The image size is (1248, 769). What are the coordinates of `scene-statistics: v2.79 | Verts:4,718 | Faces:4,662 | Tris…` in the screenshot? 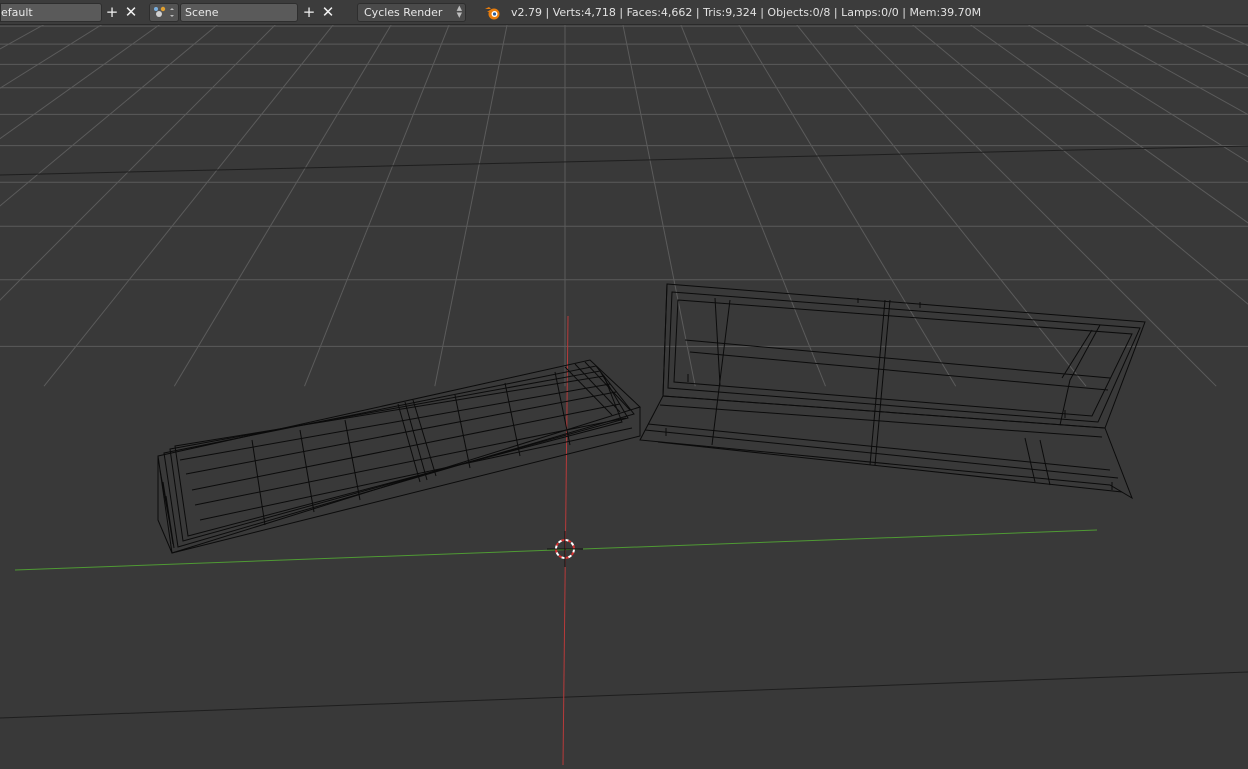 It's located at (746, 12).